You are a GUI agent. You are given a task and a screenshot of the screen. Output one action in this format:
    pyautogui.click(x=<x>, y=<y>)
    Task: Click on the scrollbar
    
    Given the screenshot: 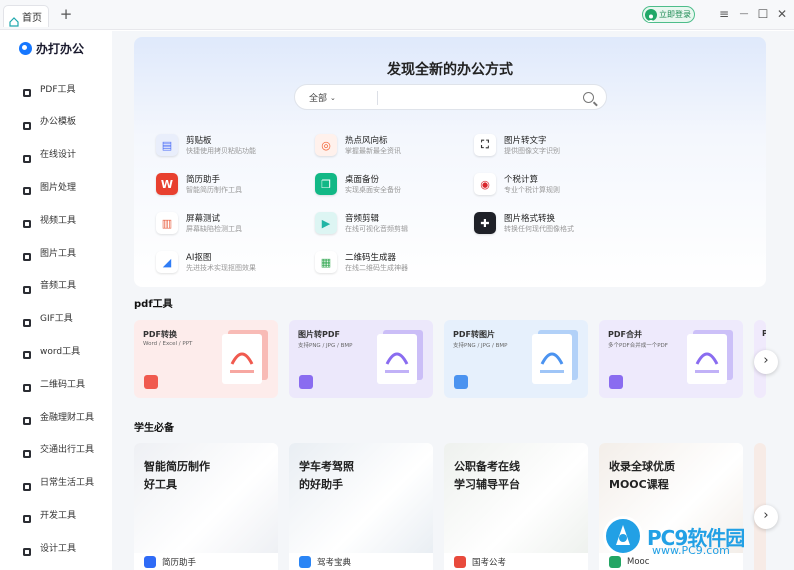 What is the action you would take?
    pyautogui.click(x=791, y=316)
    